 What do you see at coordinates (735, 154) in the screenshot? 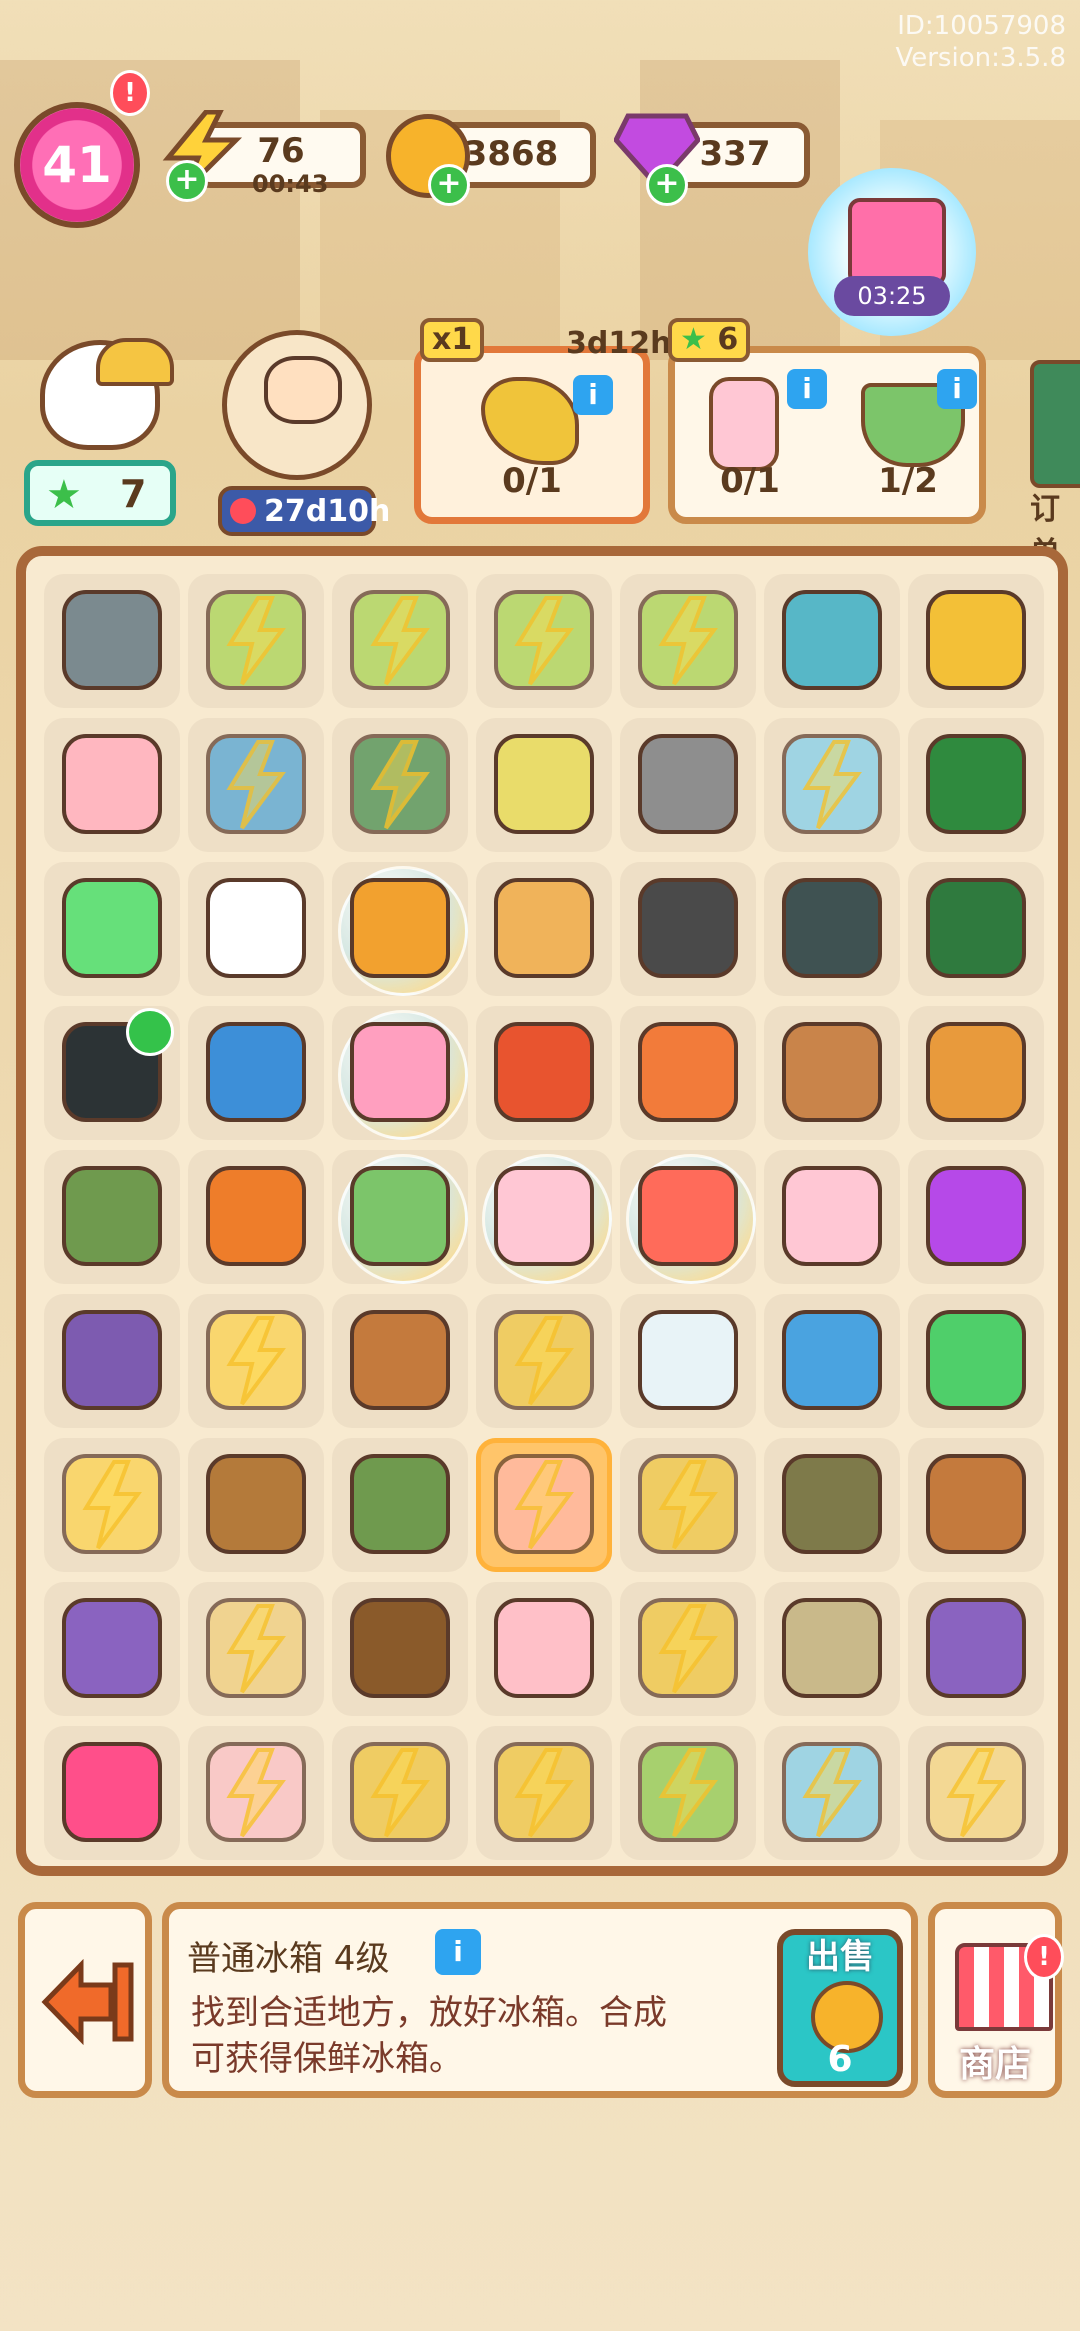
I see `gem-value: 337` at bounding box center [735, 154].